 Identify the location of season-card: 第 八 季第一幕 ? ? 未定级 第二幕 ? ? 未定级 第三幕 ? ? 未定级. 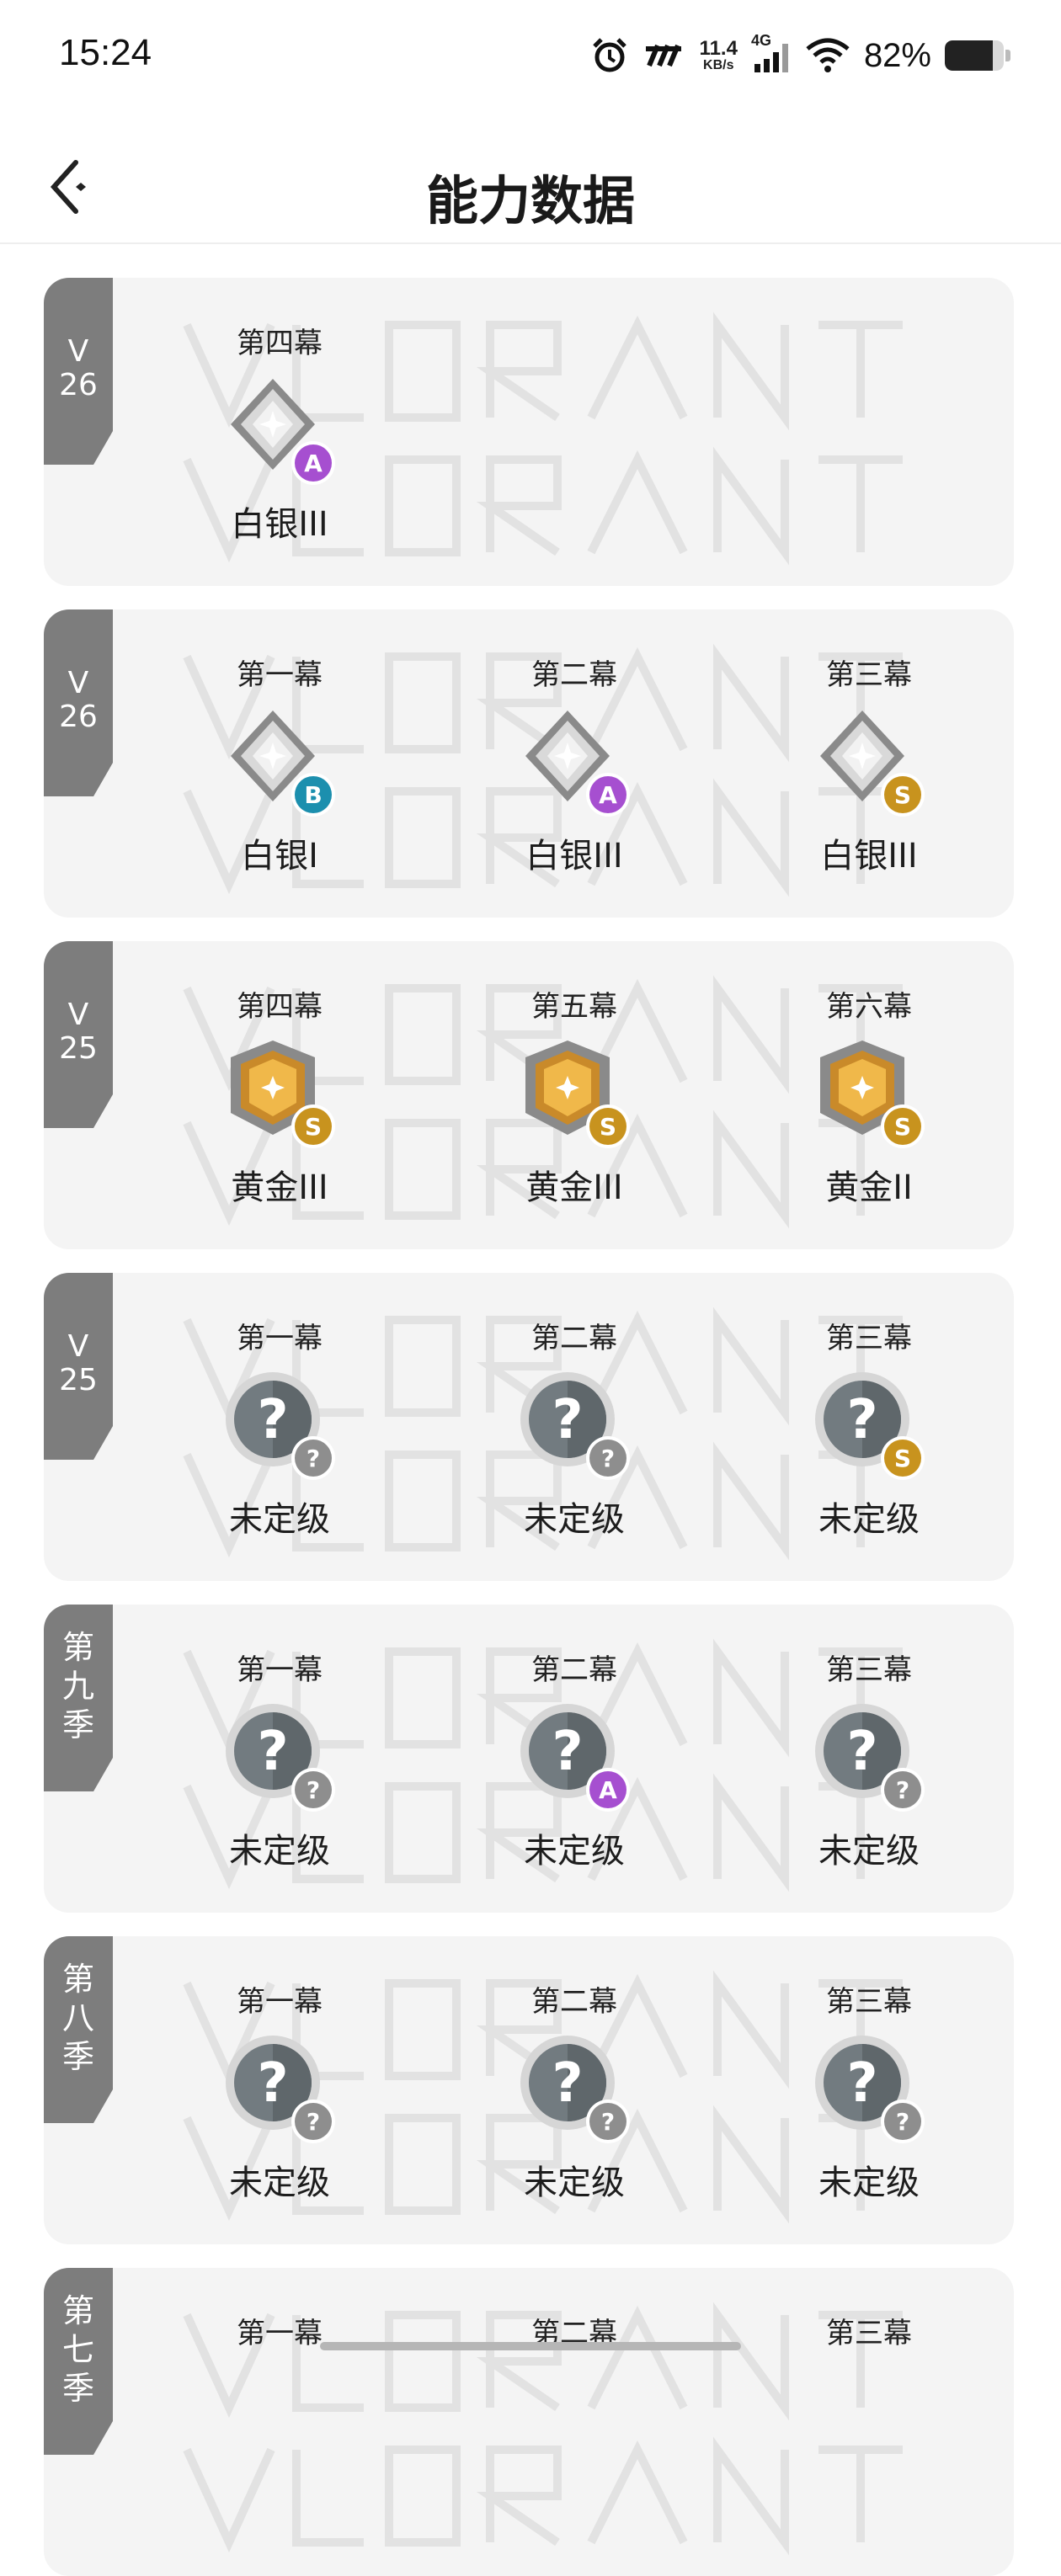
(529, 2090).